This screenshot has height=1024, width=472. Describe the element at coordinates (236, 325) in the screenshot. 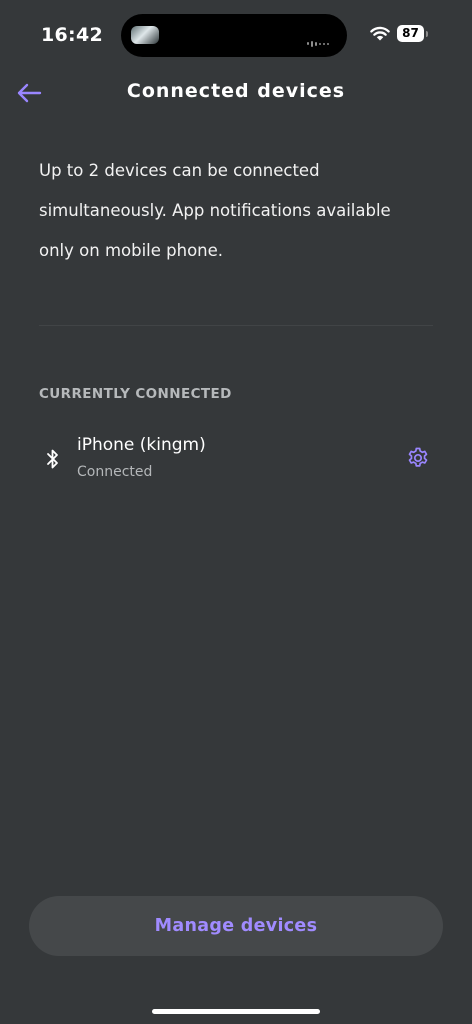

I see `divider` at that location.